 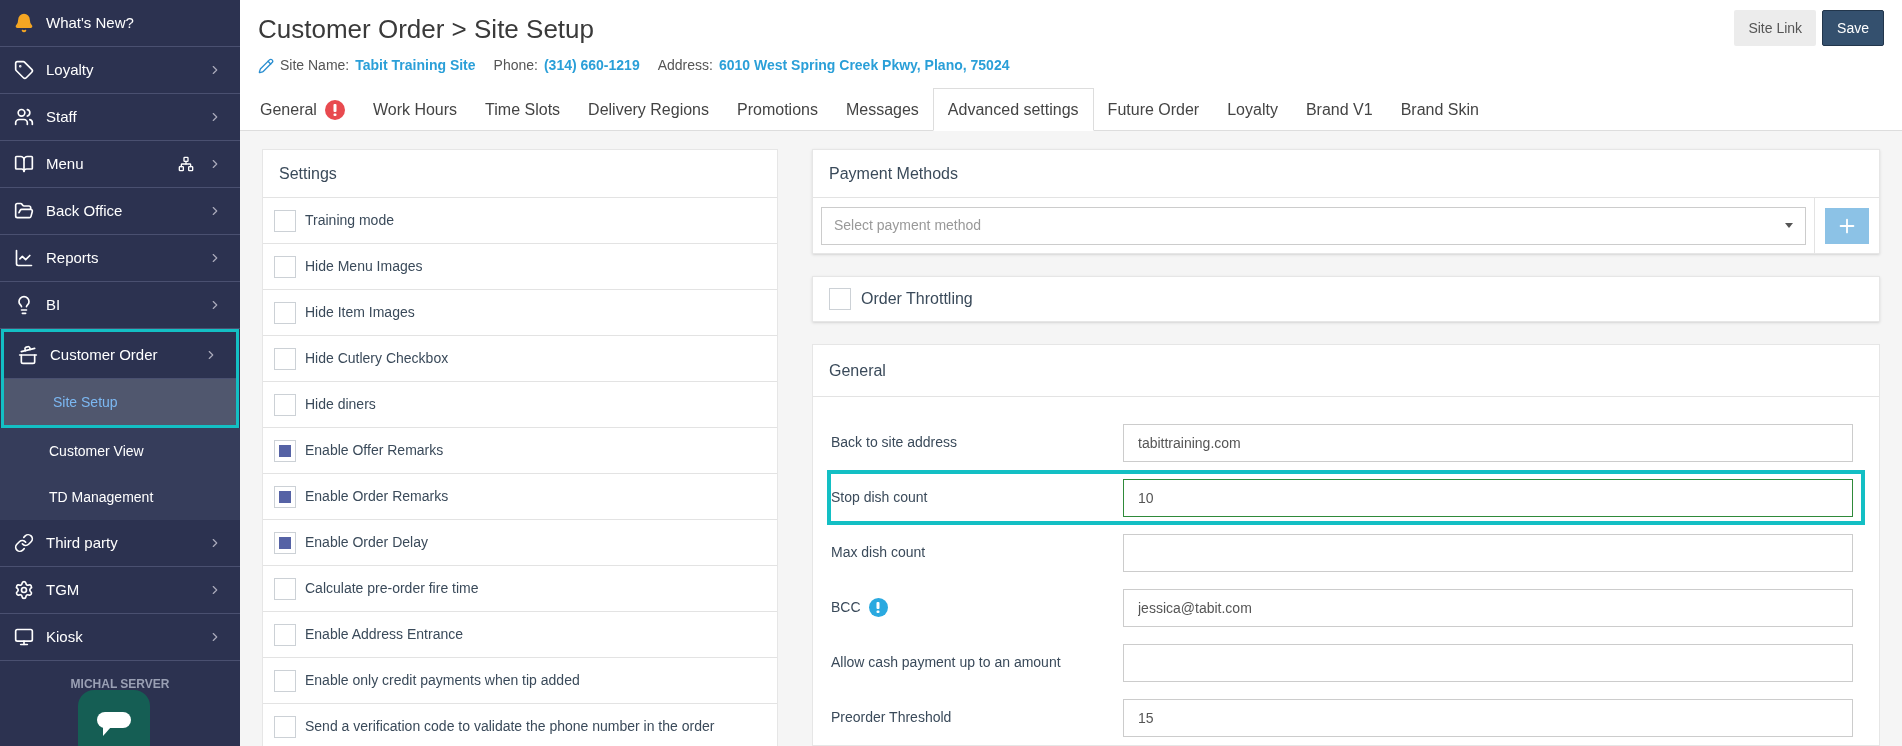 I want to click on sidebar-subitem: Customer View, so click(x=120, y=451).